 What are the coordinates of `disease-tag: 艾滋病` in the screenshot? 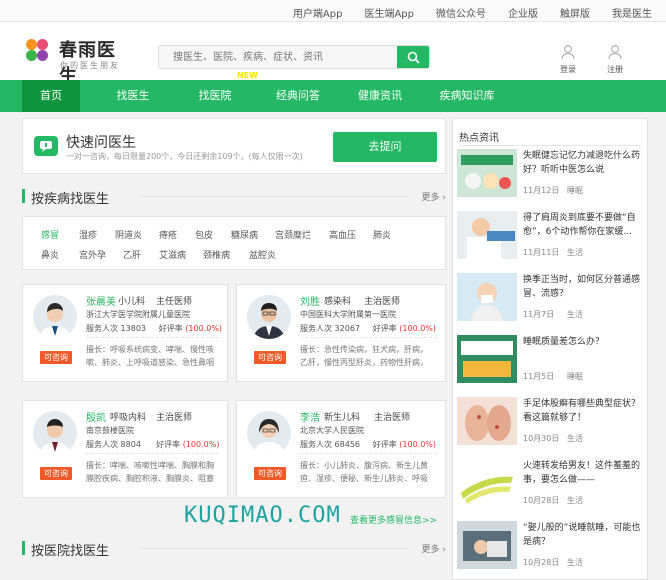 It's located at (172, 254).